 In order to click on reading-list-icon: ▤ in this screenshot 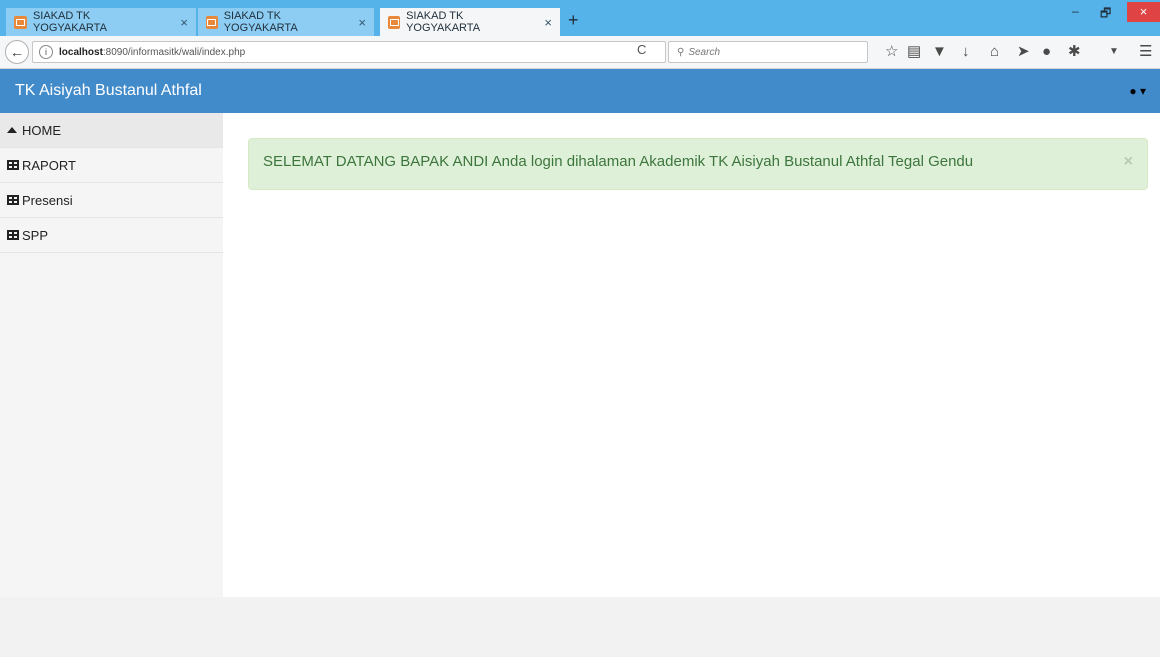, I will do `click(914, 52)`.